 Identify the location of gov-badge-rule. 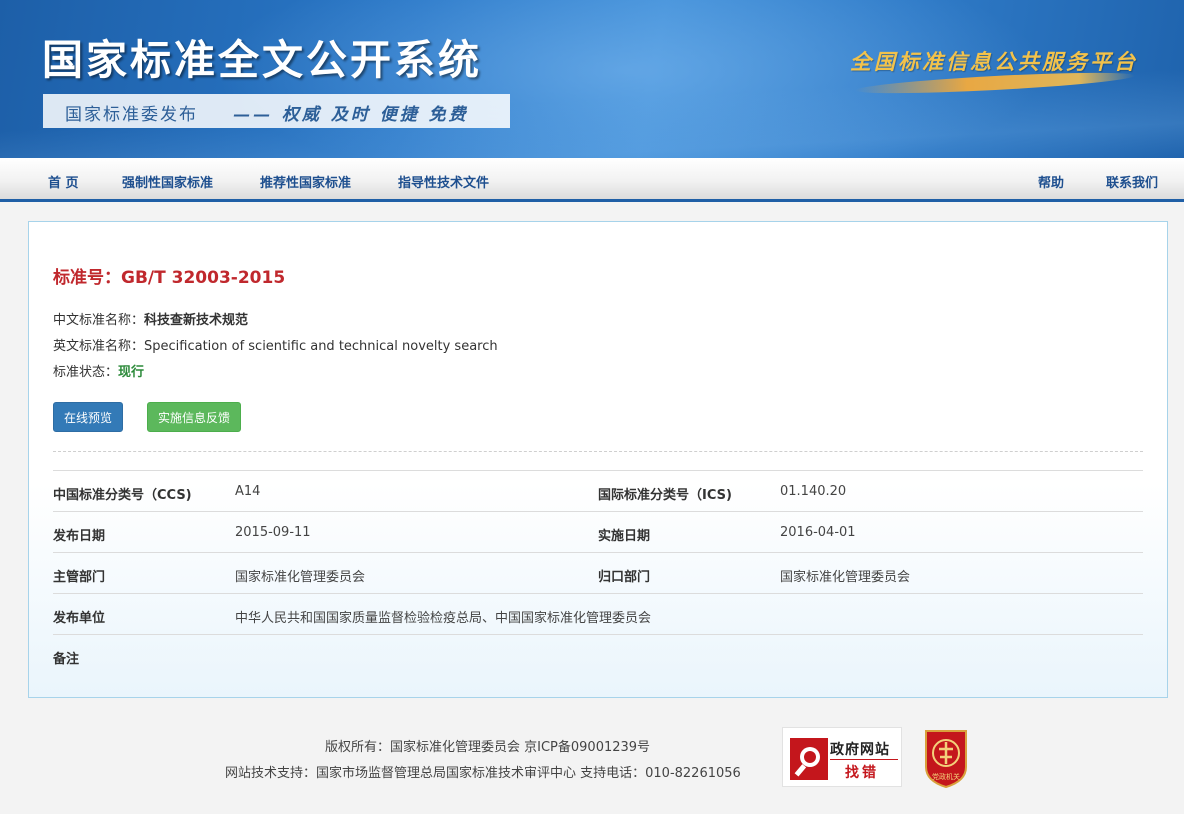
(864, 759).